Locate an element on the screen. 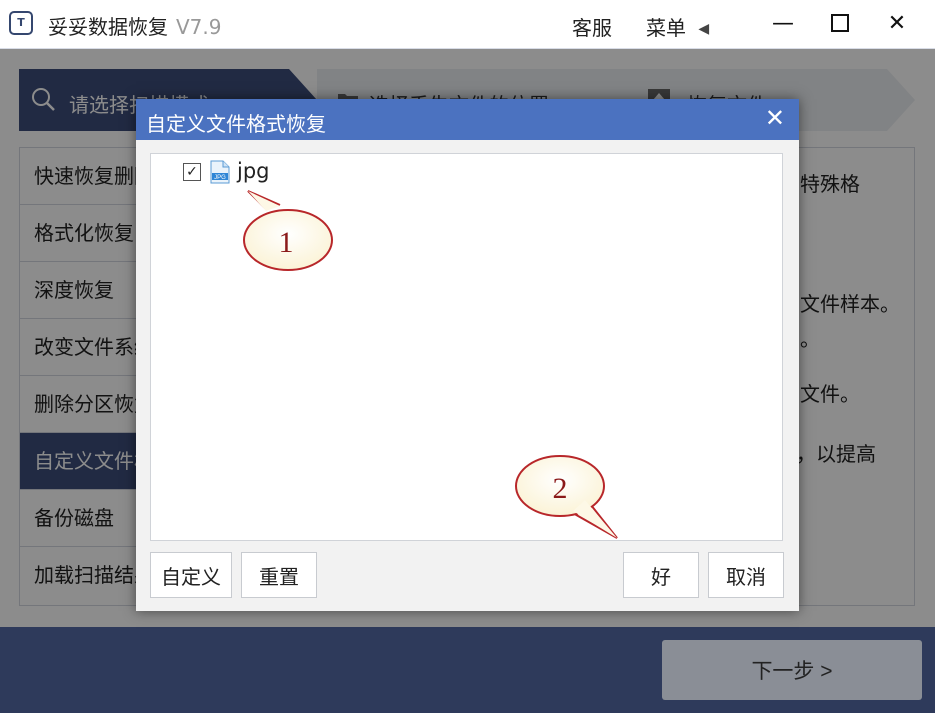 This screenshot has height=713, width=935. callout-2-label: 2 is located at coordinates (560, 488).